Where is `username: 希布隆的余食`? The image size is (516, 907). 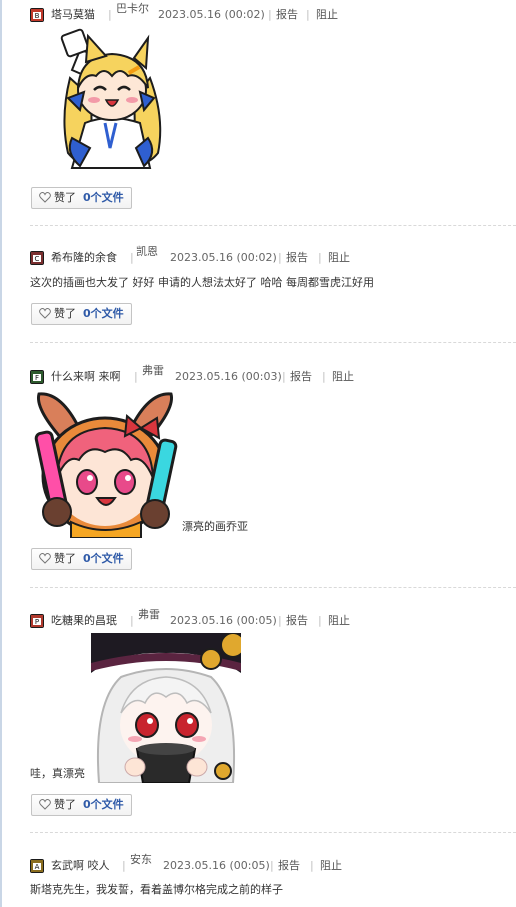
username: 希布隆的余食 is located at coordinates (84, 258).